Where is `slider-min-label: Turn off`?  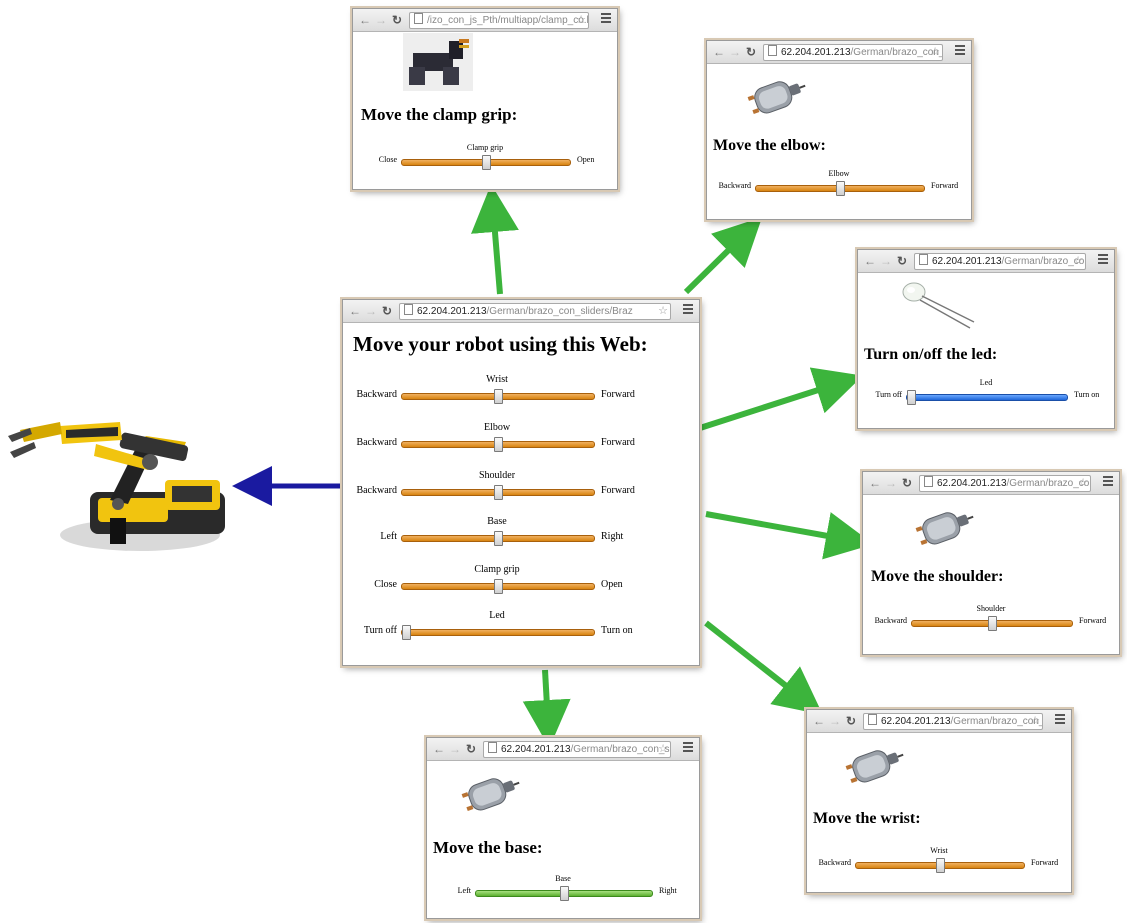
slider-min-label: Turn off is located at coordinates (888, 394).